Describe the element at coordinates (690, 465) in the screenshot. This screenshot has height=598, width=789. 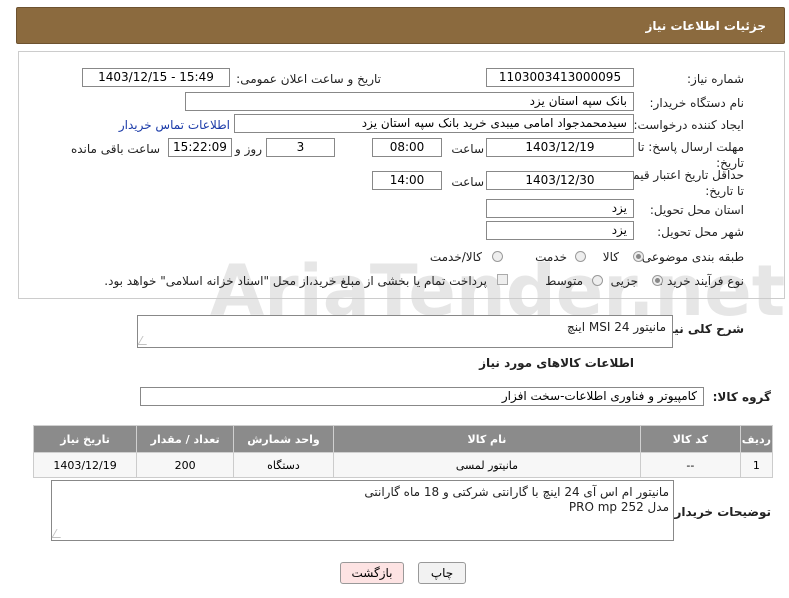
I see `cell-code: --` at that location.